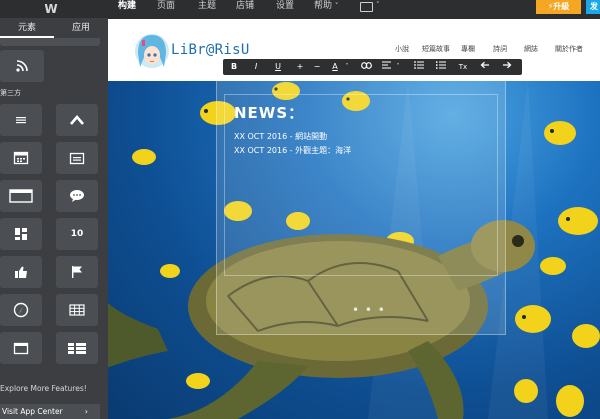 The image size is (600, 419). Describe the element at coordinates (86, 411) in the screenshot. I see `chevron-right-icon: ›` at that location.